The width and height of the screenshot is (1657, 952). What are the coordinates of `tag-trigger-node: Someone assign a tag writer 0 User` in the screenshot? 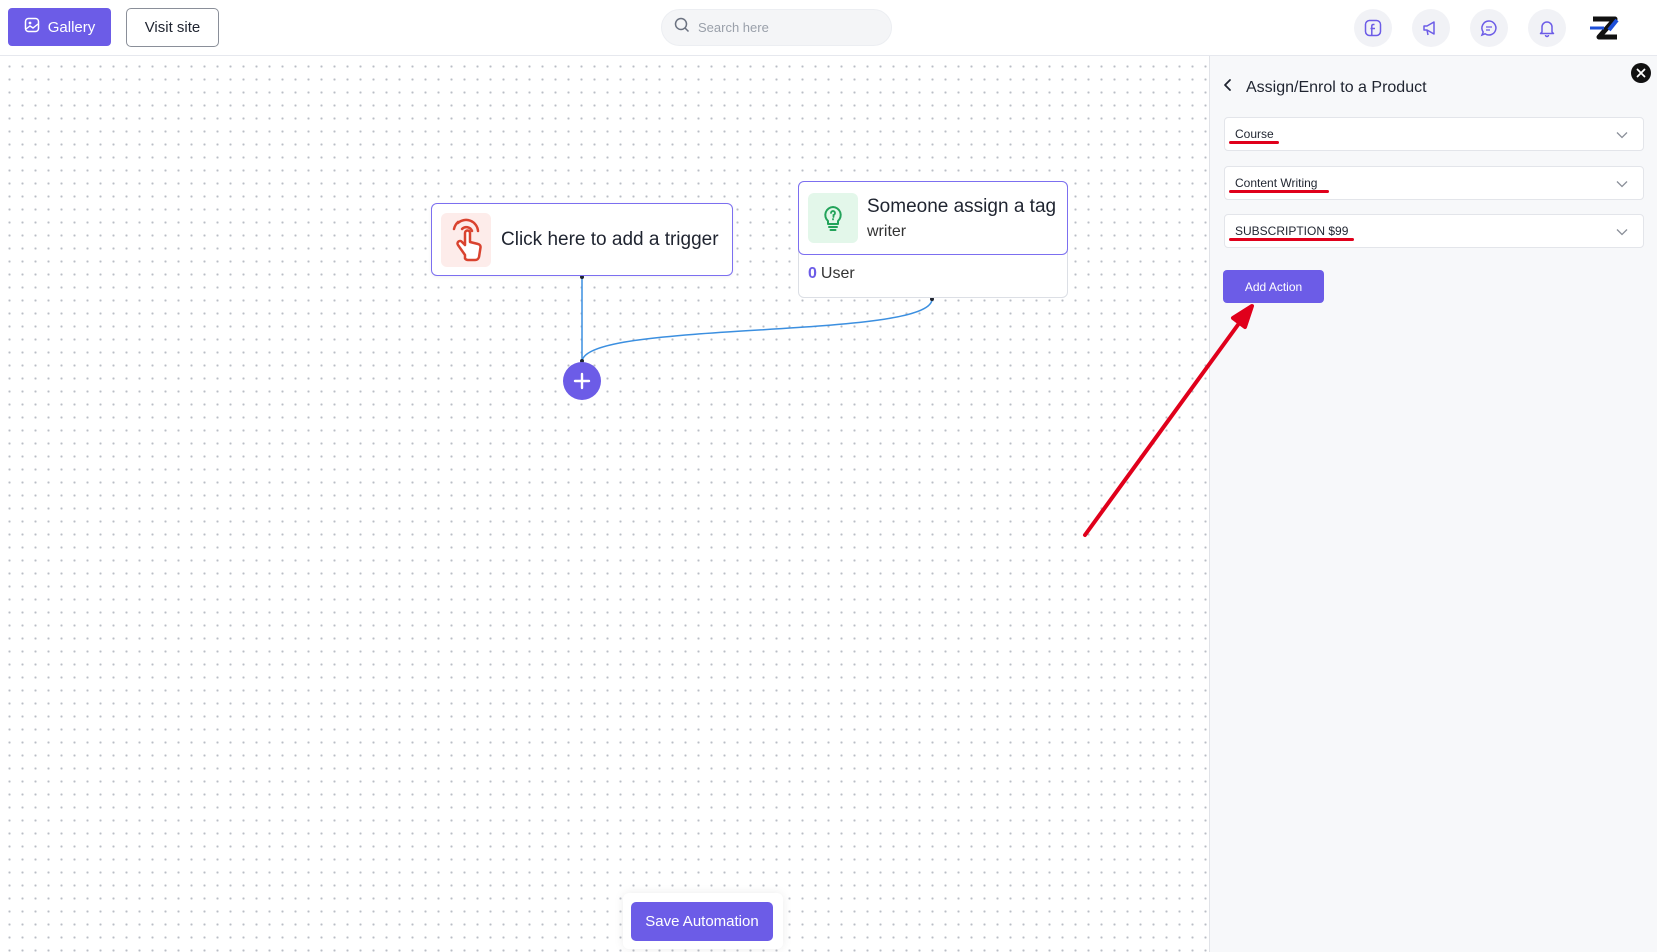 It's located at (933, 239).